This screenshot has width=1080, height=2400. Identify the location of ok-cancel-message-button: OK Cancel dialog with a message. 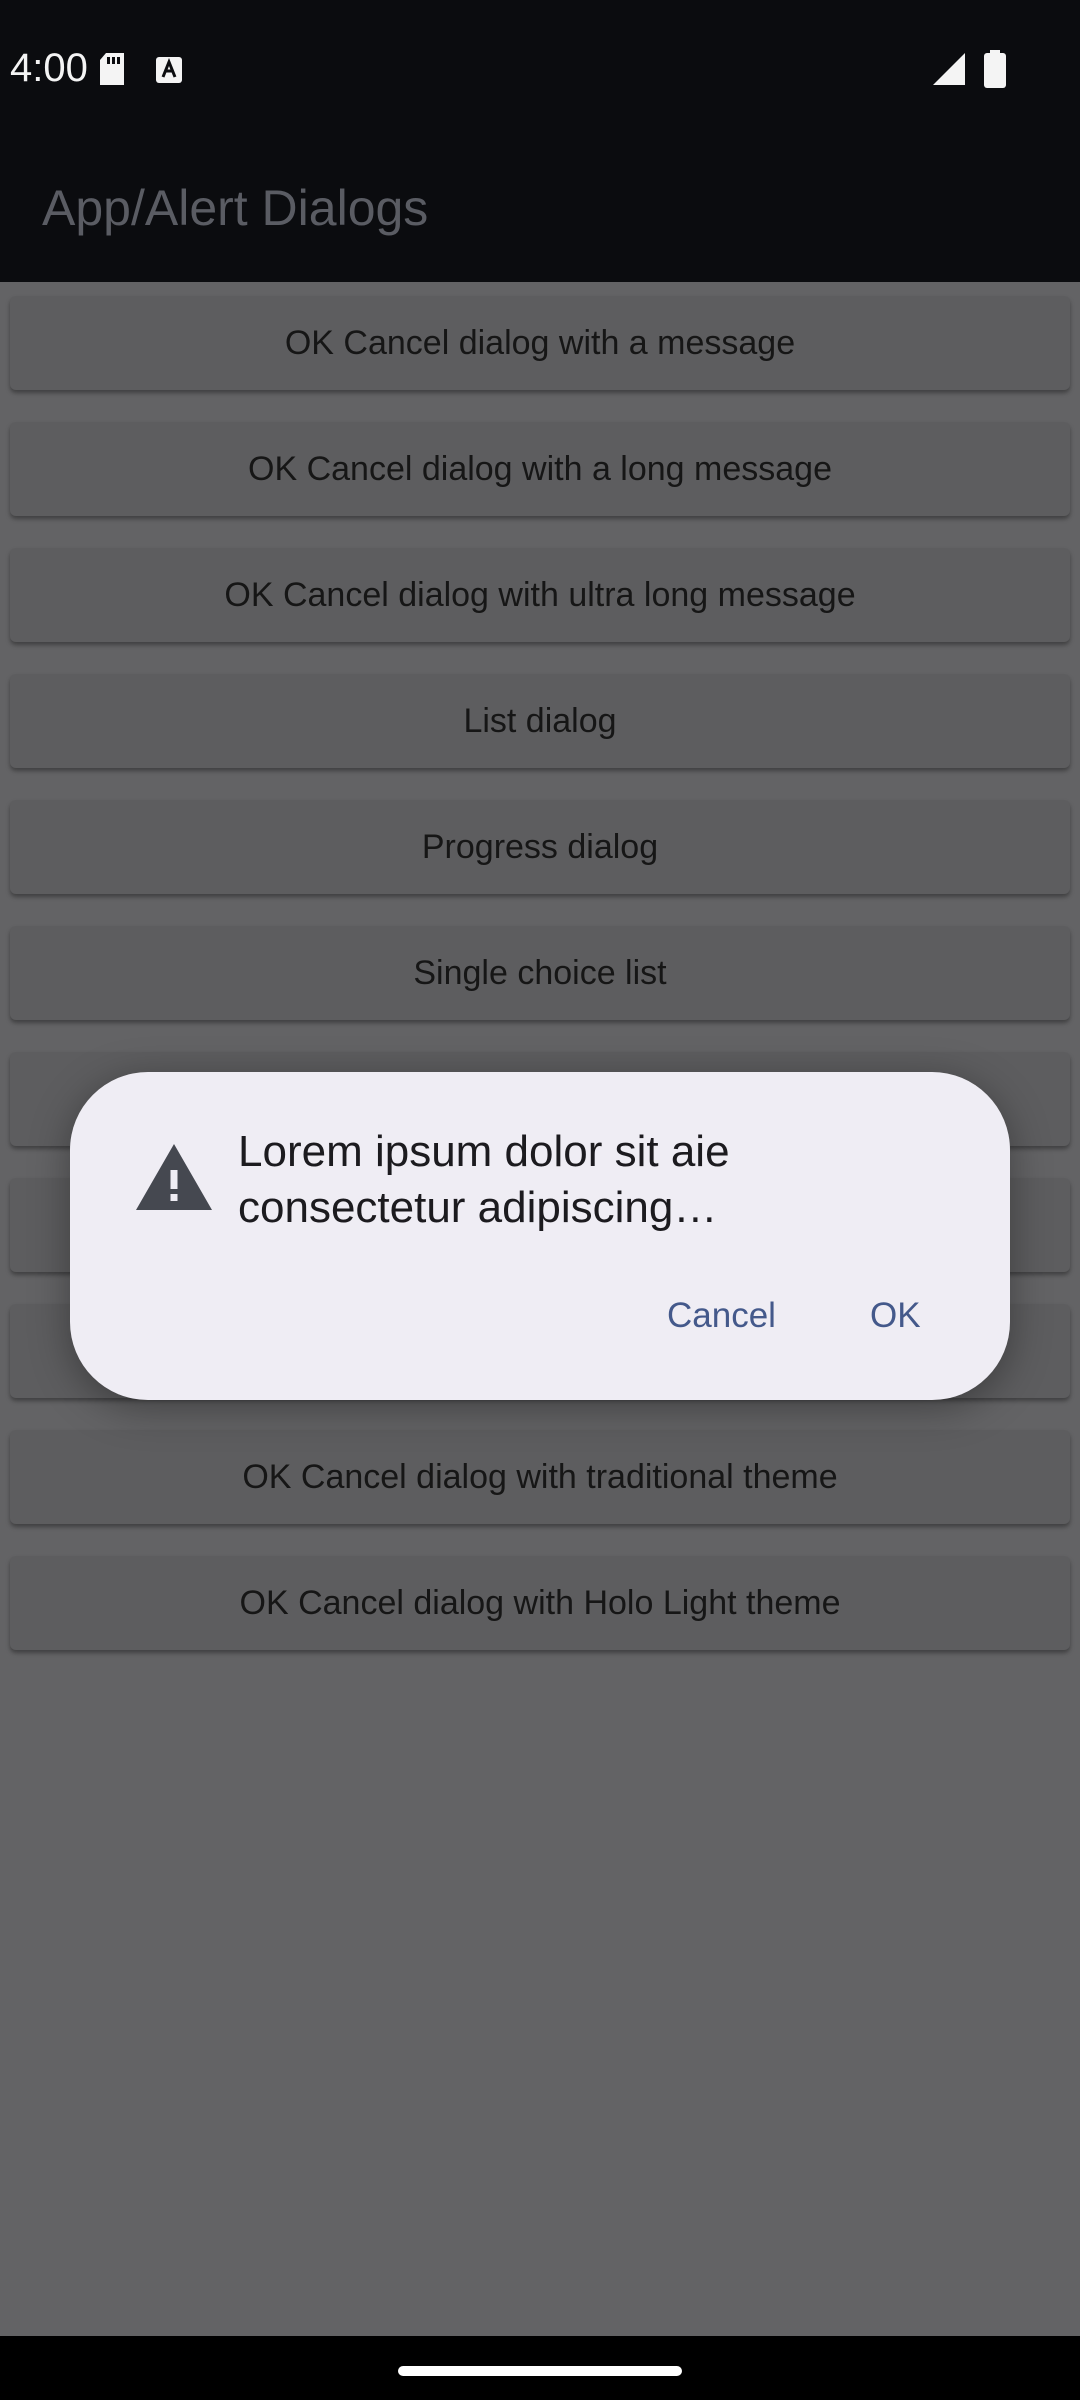
(540, 343).